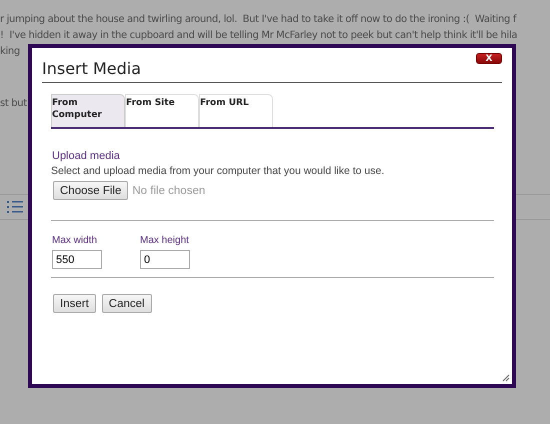 The image size is (550, 424). I want to click on dialog-title: Insert Media, so click(92, 69).